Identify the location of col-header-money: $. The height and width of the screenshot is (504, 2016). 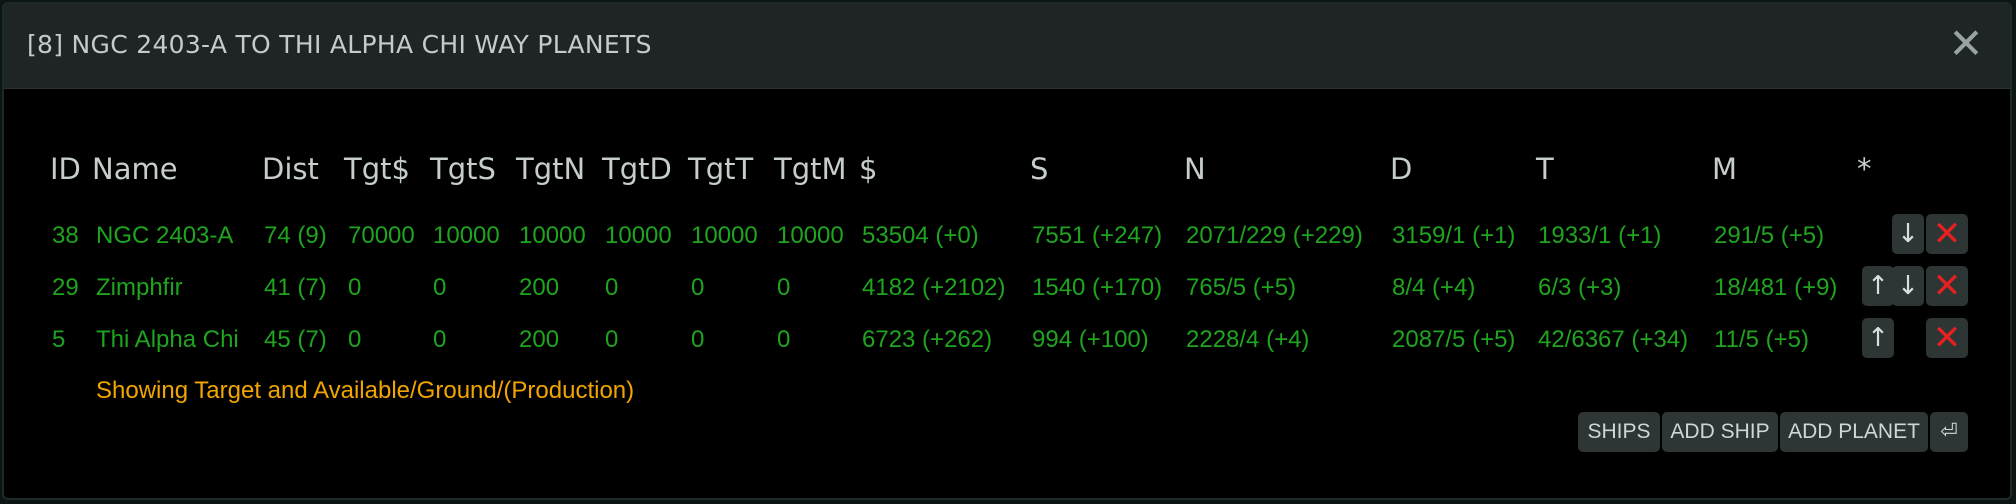
(868, 169).